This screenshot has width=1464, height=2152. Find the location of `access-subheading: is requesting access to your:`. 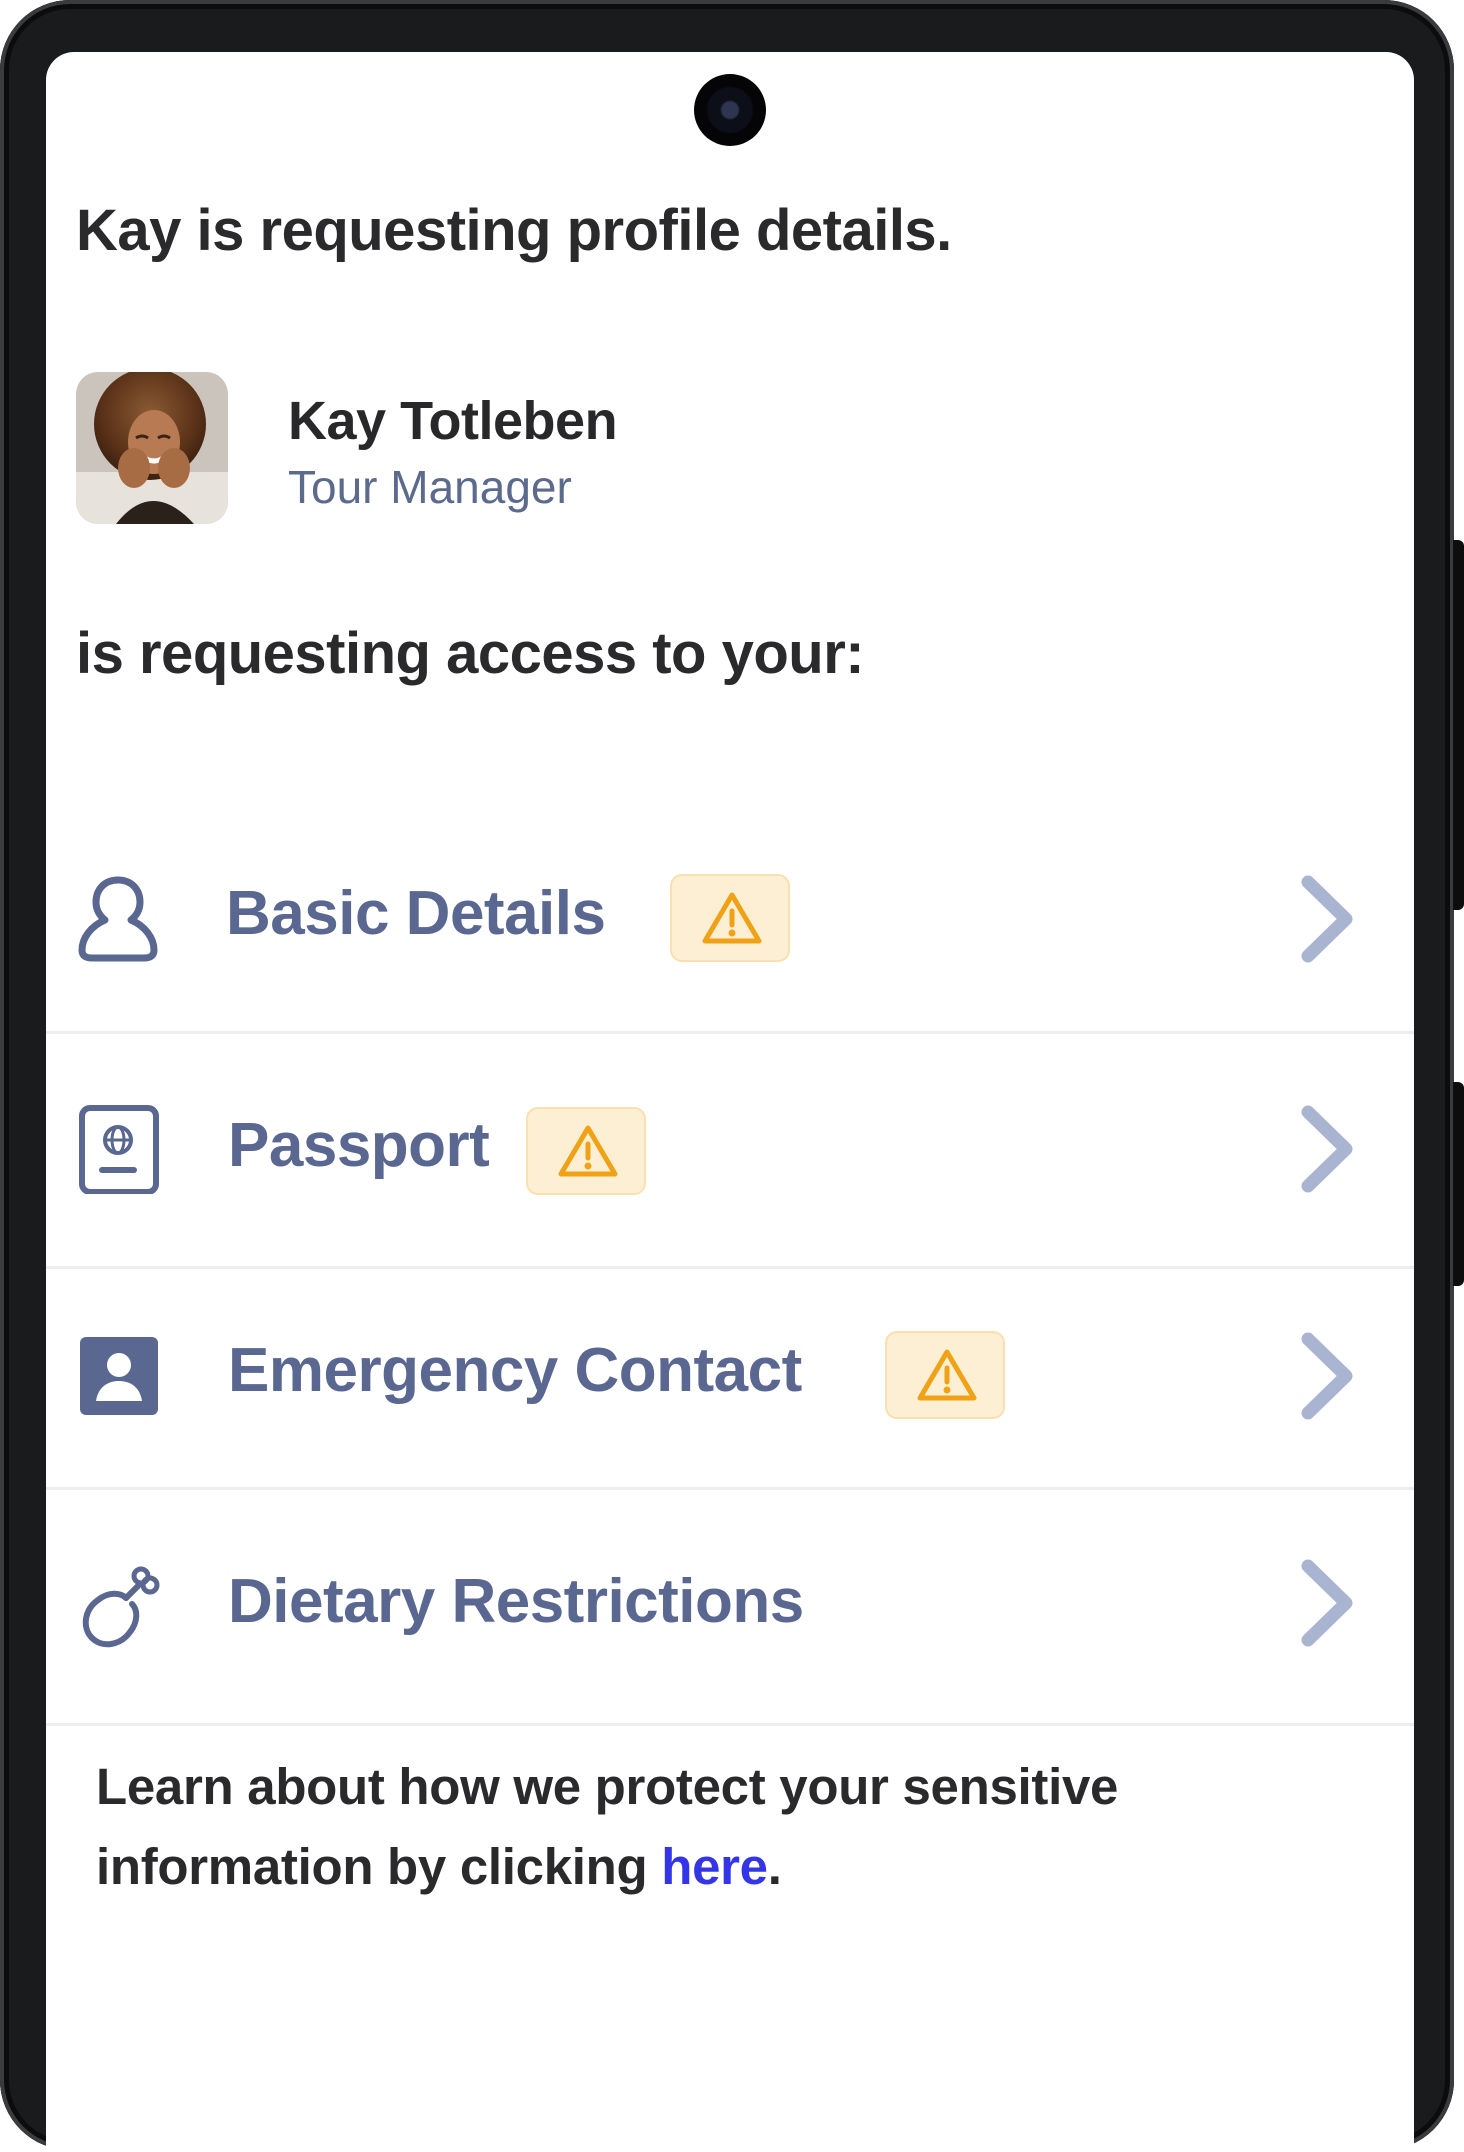

access-subheading: is requesting access to your: is located at coordinates (470, 653).